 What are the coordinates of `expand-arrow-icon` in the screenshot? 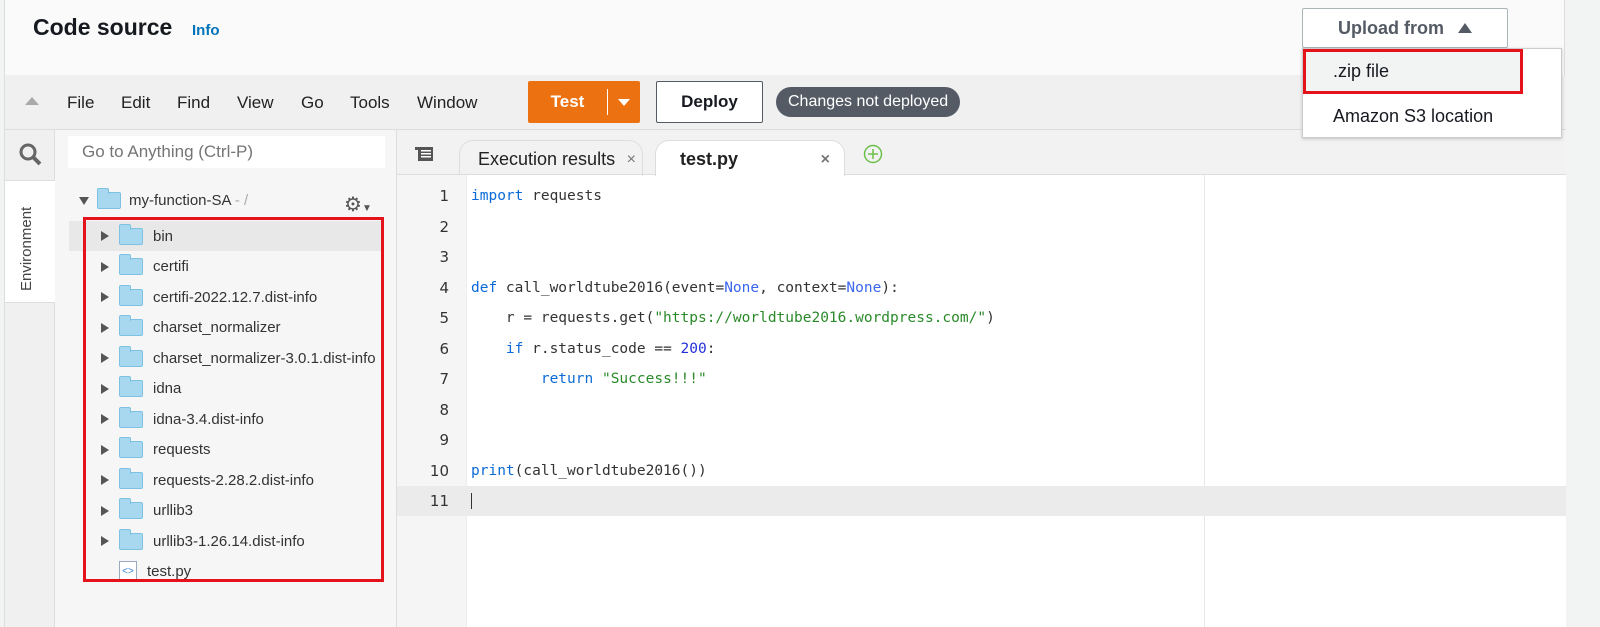 It's located at (84, 200).